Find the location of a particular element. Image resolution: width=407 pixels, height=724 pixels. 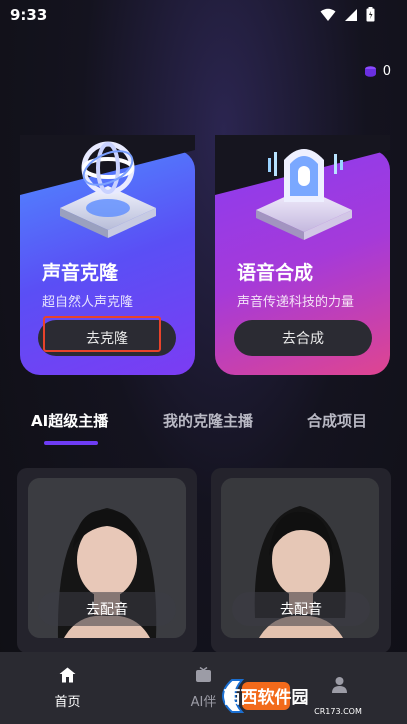

battery-icon is located at coordinates (370, 14).